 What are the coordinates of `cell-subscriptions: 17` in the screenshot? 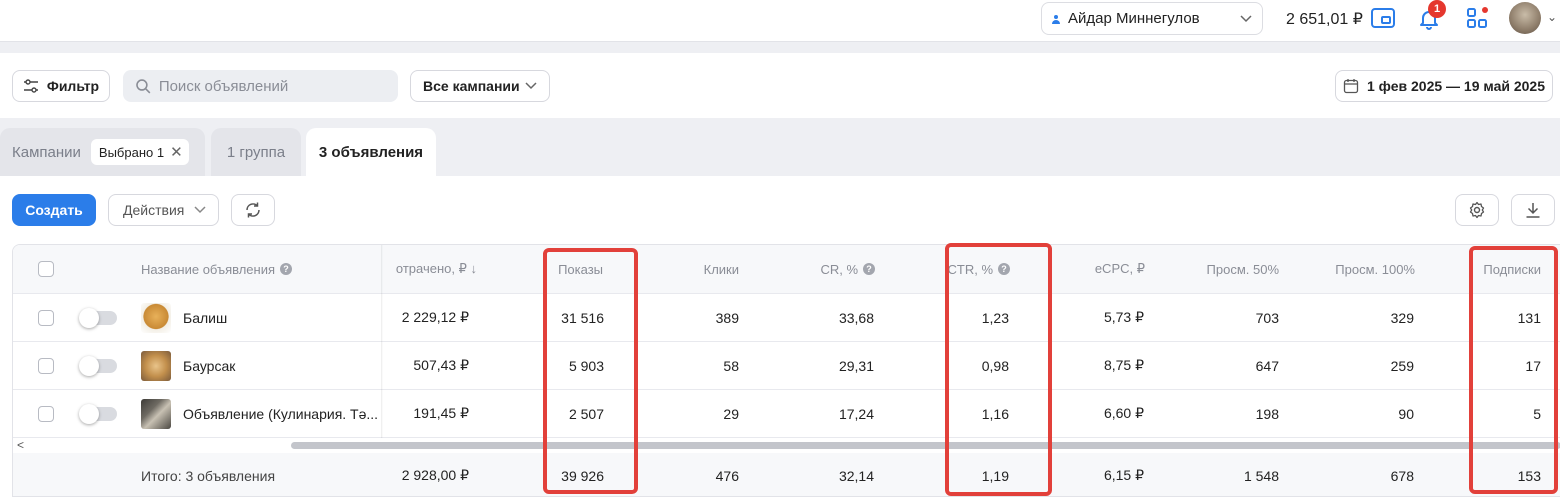 It's located at (1533, 365).